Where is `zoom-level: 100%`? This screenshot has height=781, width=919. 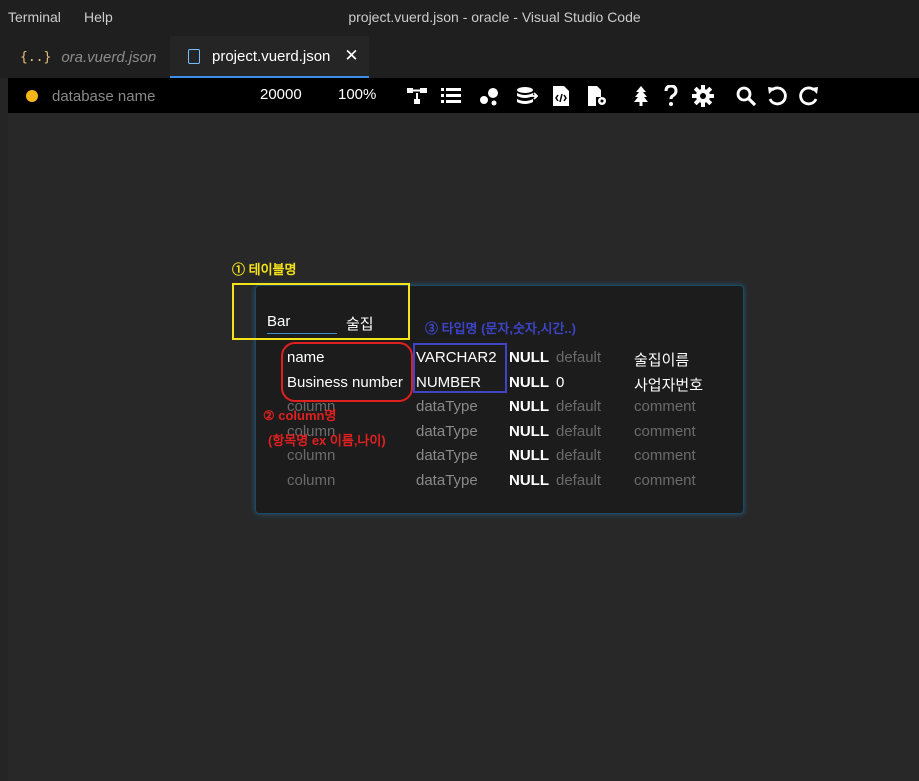 zoom-level: 100% is located at coordinates (357, 94).